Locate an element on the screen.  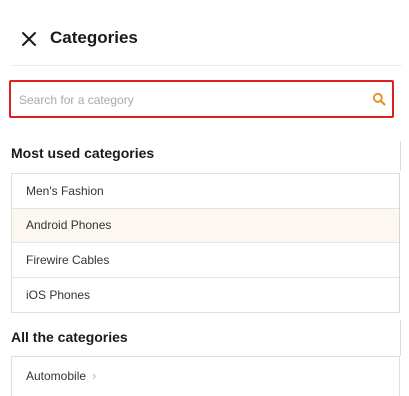
section-title-most-used: Most used categories is located at coordinates (83, 153).